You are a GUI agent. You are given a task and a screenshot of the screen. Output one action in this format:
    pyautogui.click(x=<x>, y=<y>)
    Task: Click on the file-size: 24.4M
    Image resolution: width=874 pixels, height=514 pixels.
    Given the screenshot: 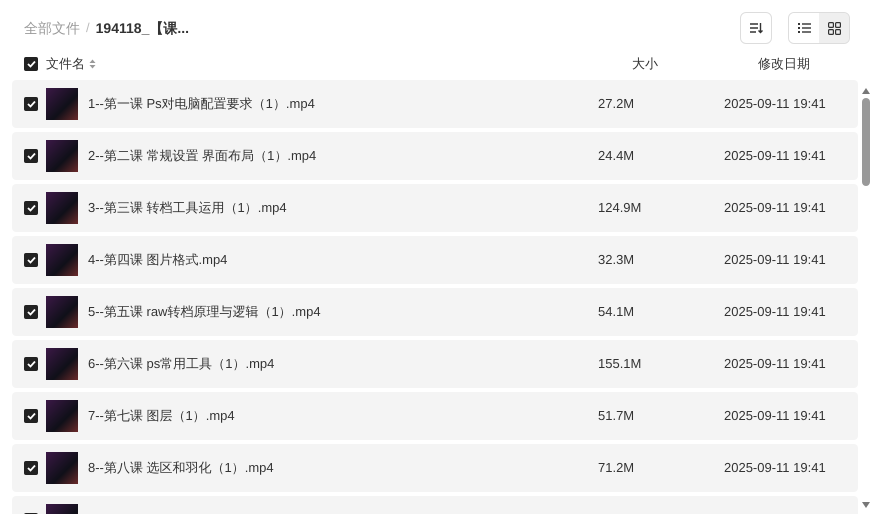 What is the action you would take?
    pyautogui.click(x=617, y=156)
    